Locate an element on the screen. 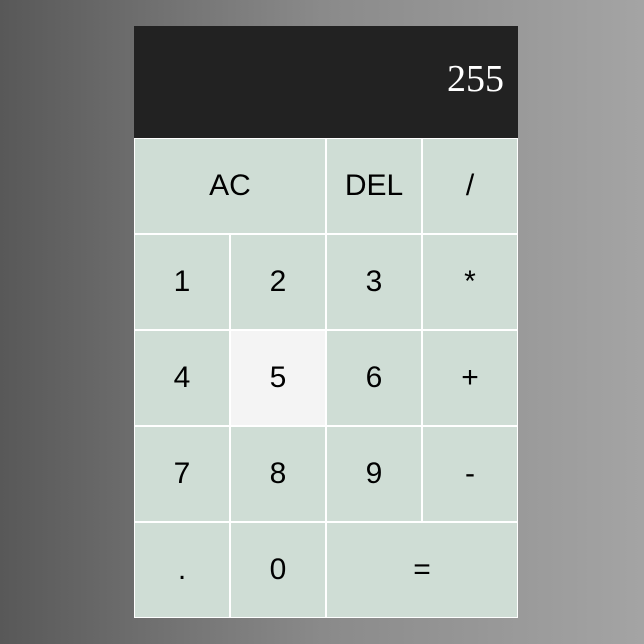 This screenshot has width=644, height=644. digit-2-button: 2 is located at coordinates (278, 282).